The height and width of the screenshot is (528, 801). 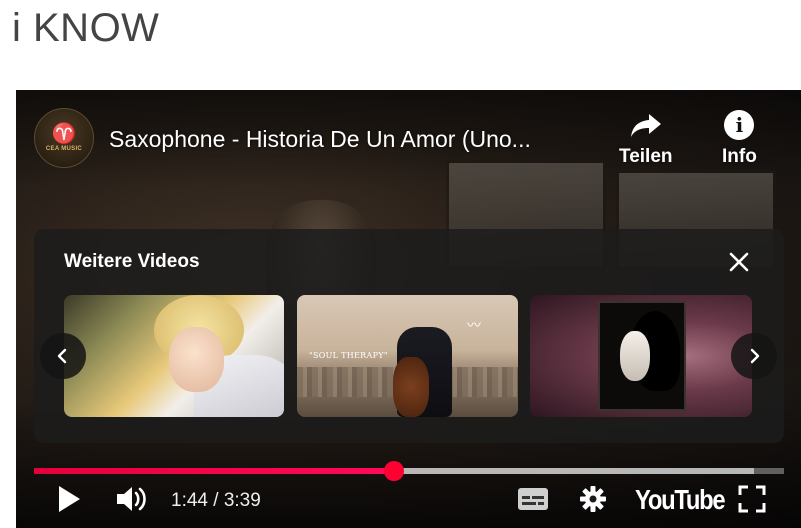 What do you see at coordinates (216, 500) in the screenshot?
I see `time-display: 1:44 / 3:39` at bounding box center [216, 500].